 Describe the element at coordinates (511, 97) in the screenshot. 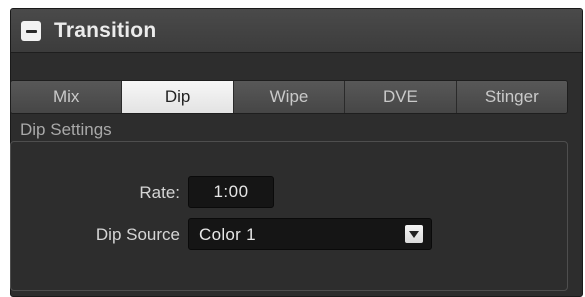

I see `tab-stinger: Stinger` at that location.